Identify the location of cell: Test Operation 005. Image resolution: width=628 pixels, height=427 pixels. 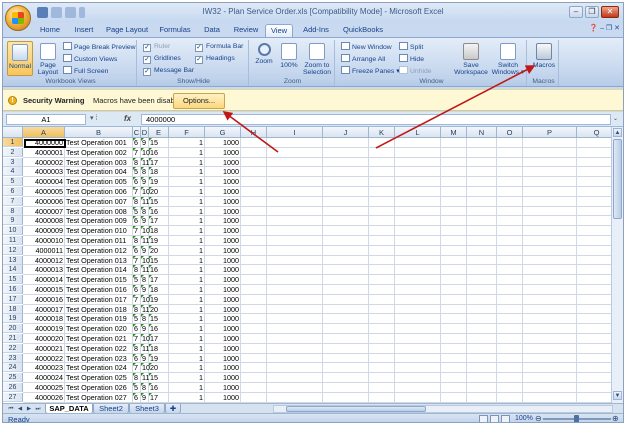
(100, 181).